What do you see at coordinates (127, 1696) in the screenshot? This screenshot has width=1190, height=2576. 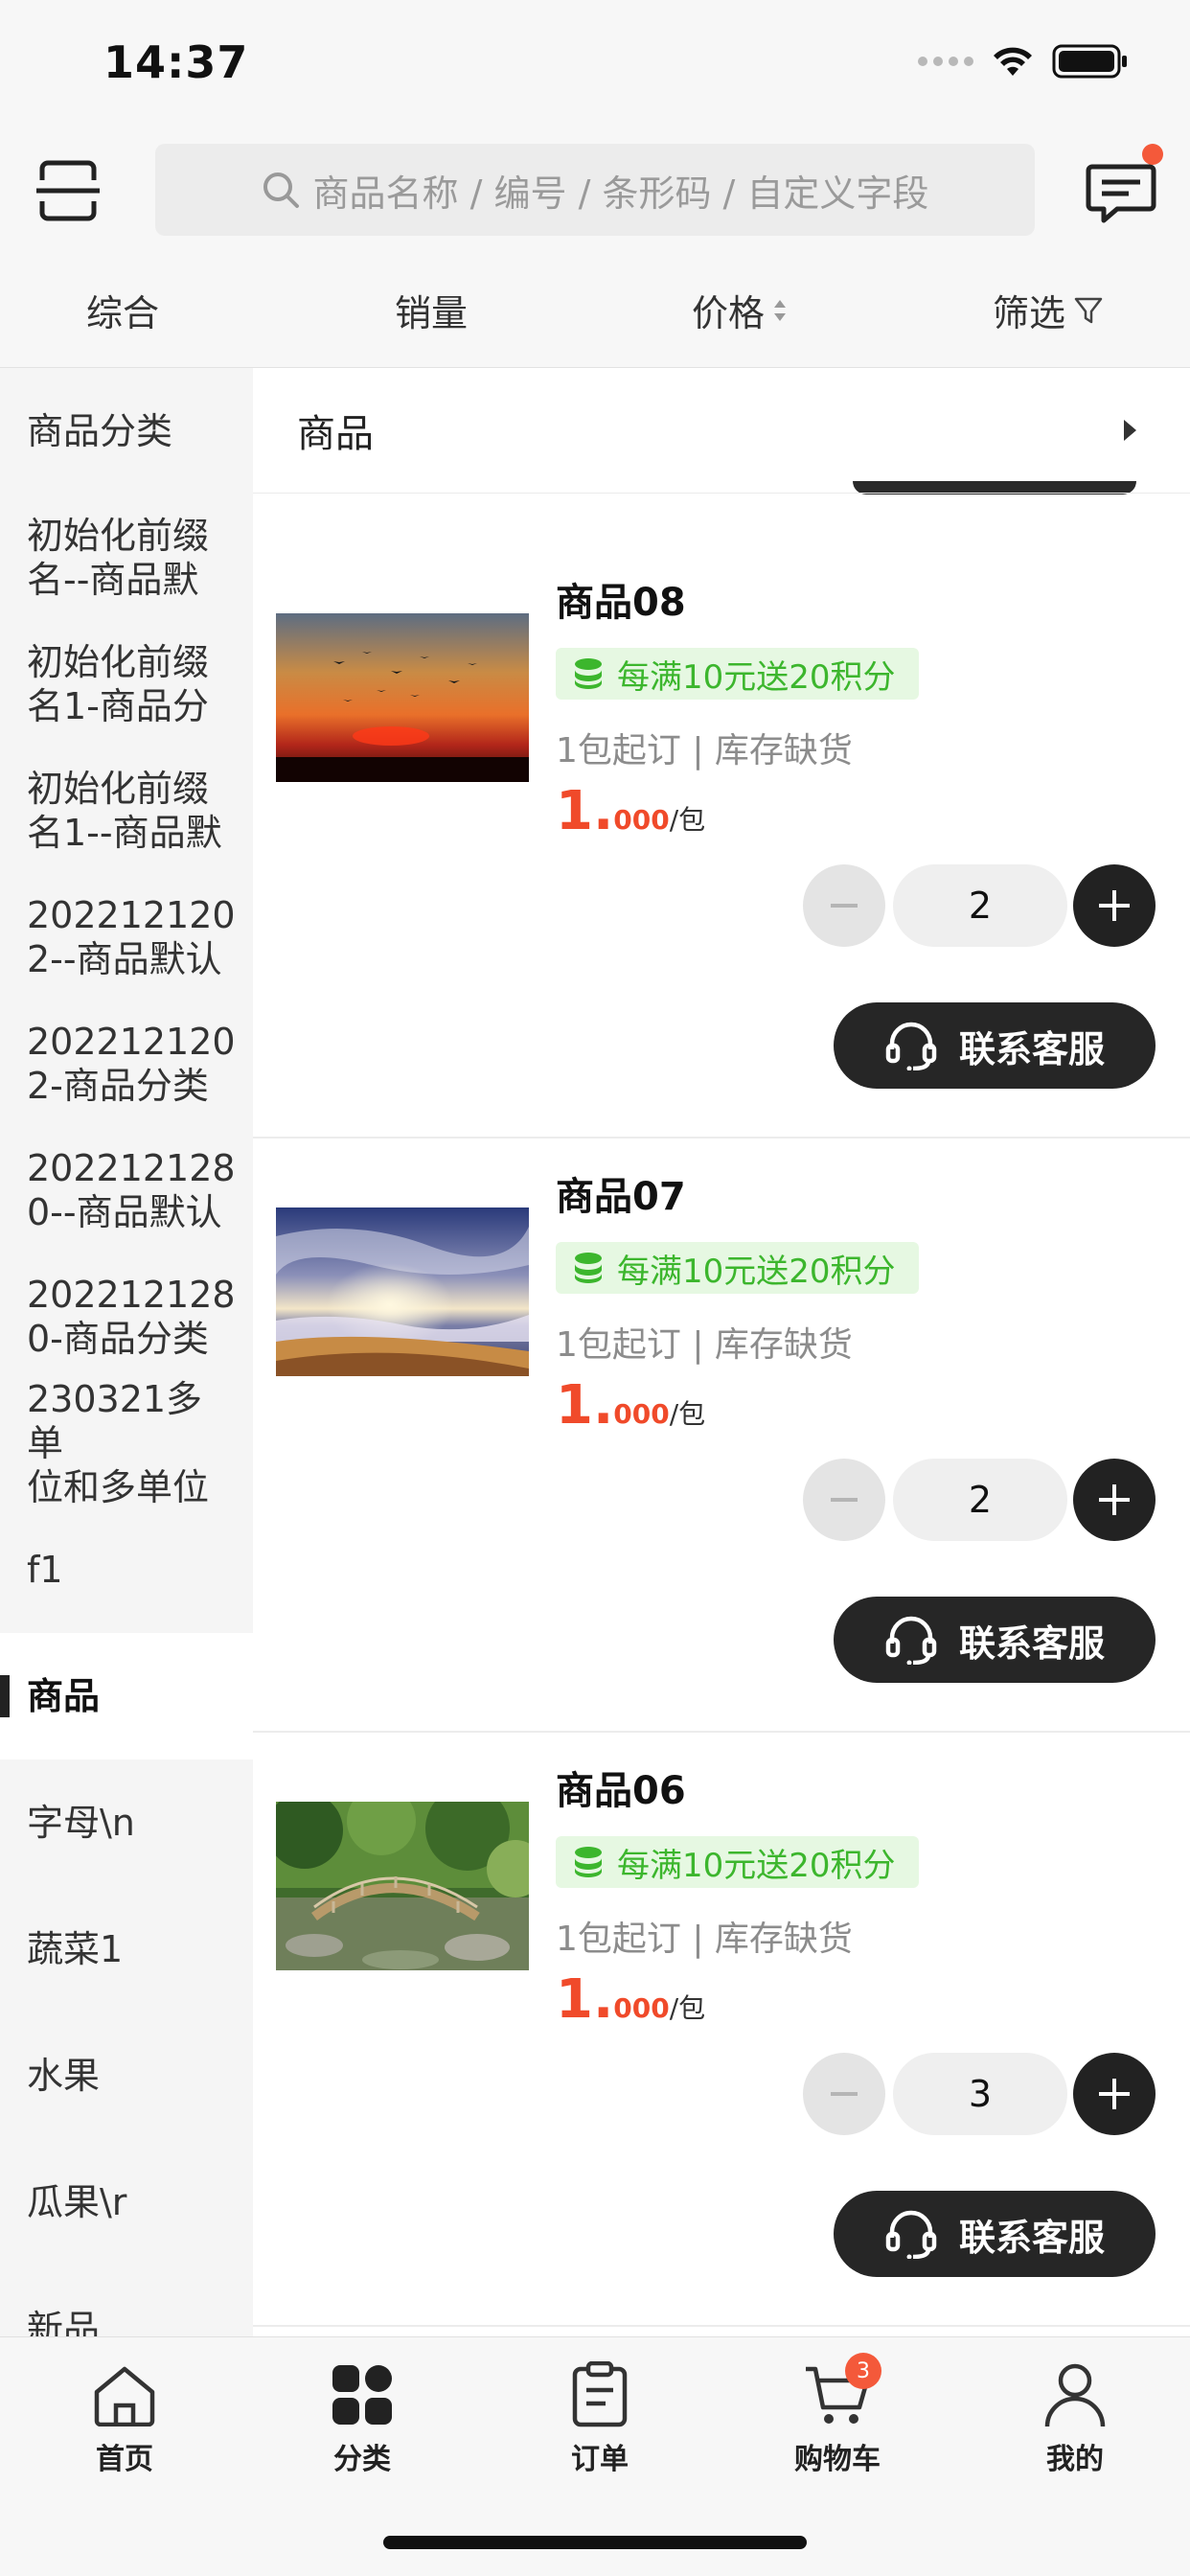 I see `category-item-active: 商品` at bounding box center [127, 1696].